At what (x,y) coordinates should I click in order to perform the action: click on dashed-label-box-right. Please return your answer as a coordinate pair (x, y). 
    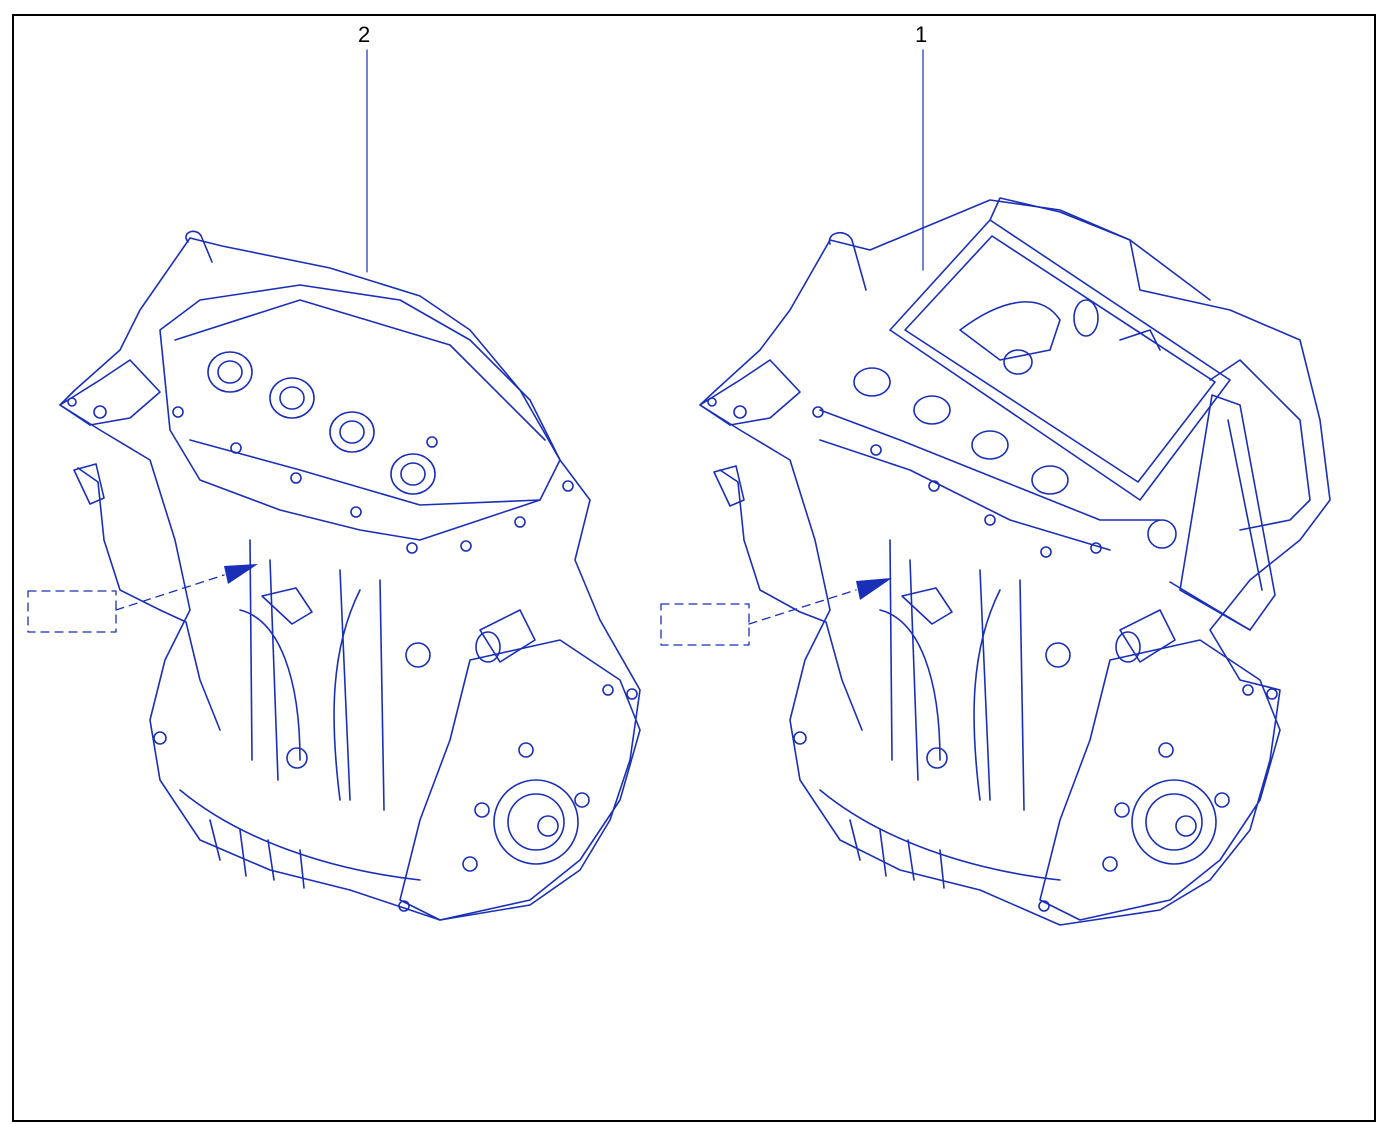
    Looking at the image, I should click on (705, 624).